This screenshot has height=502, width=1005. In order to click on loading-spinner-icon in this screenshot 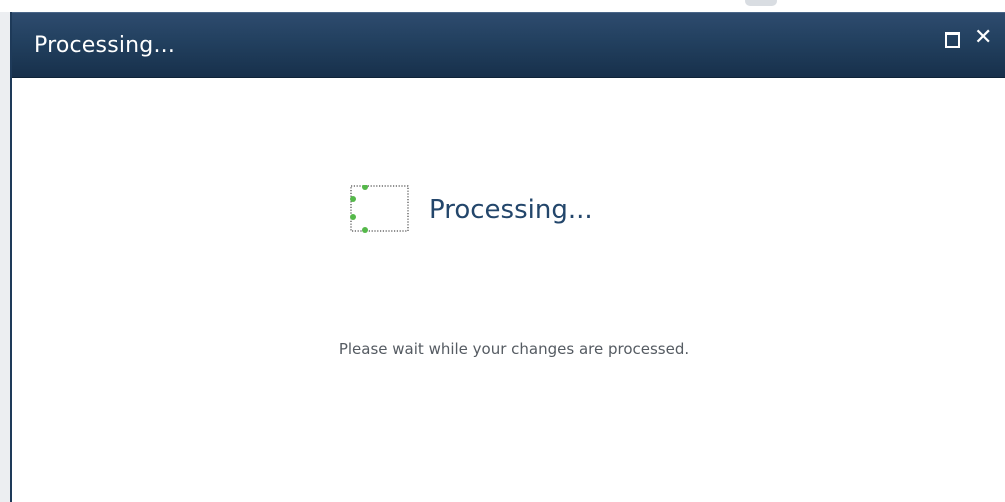, I will do `click(379, 209)`.